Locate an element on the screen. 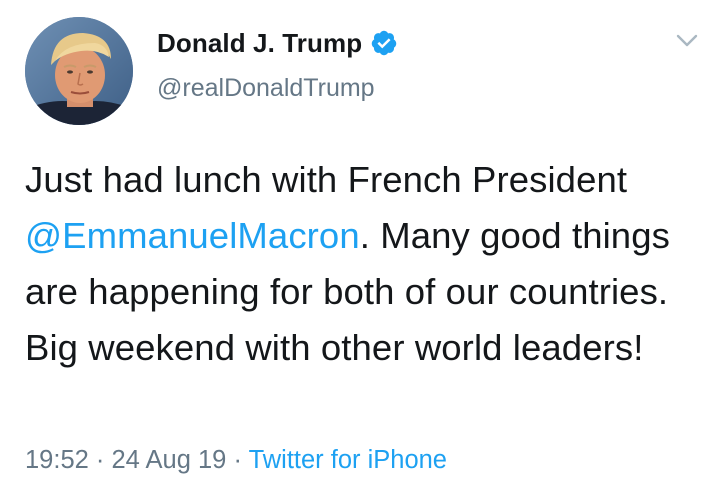  tweet-time: 19:52 is located at coordinates (57, 460).